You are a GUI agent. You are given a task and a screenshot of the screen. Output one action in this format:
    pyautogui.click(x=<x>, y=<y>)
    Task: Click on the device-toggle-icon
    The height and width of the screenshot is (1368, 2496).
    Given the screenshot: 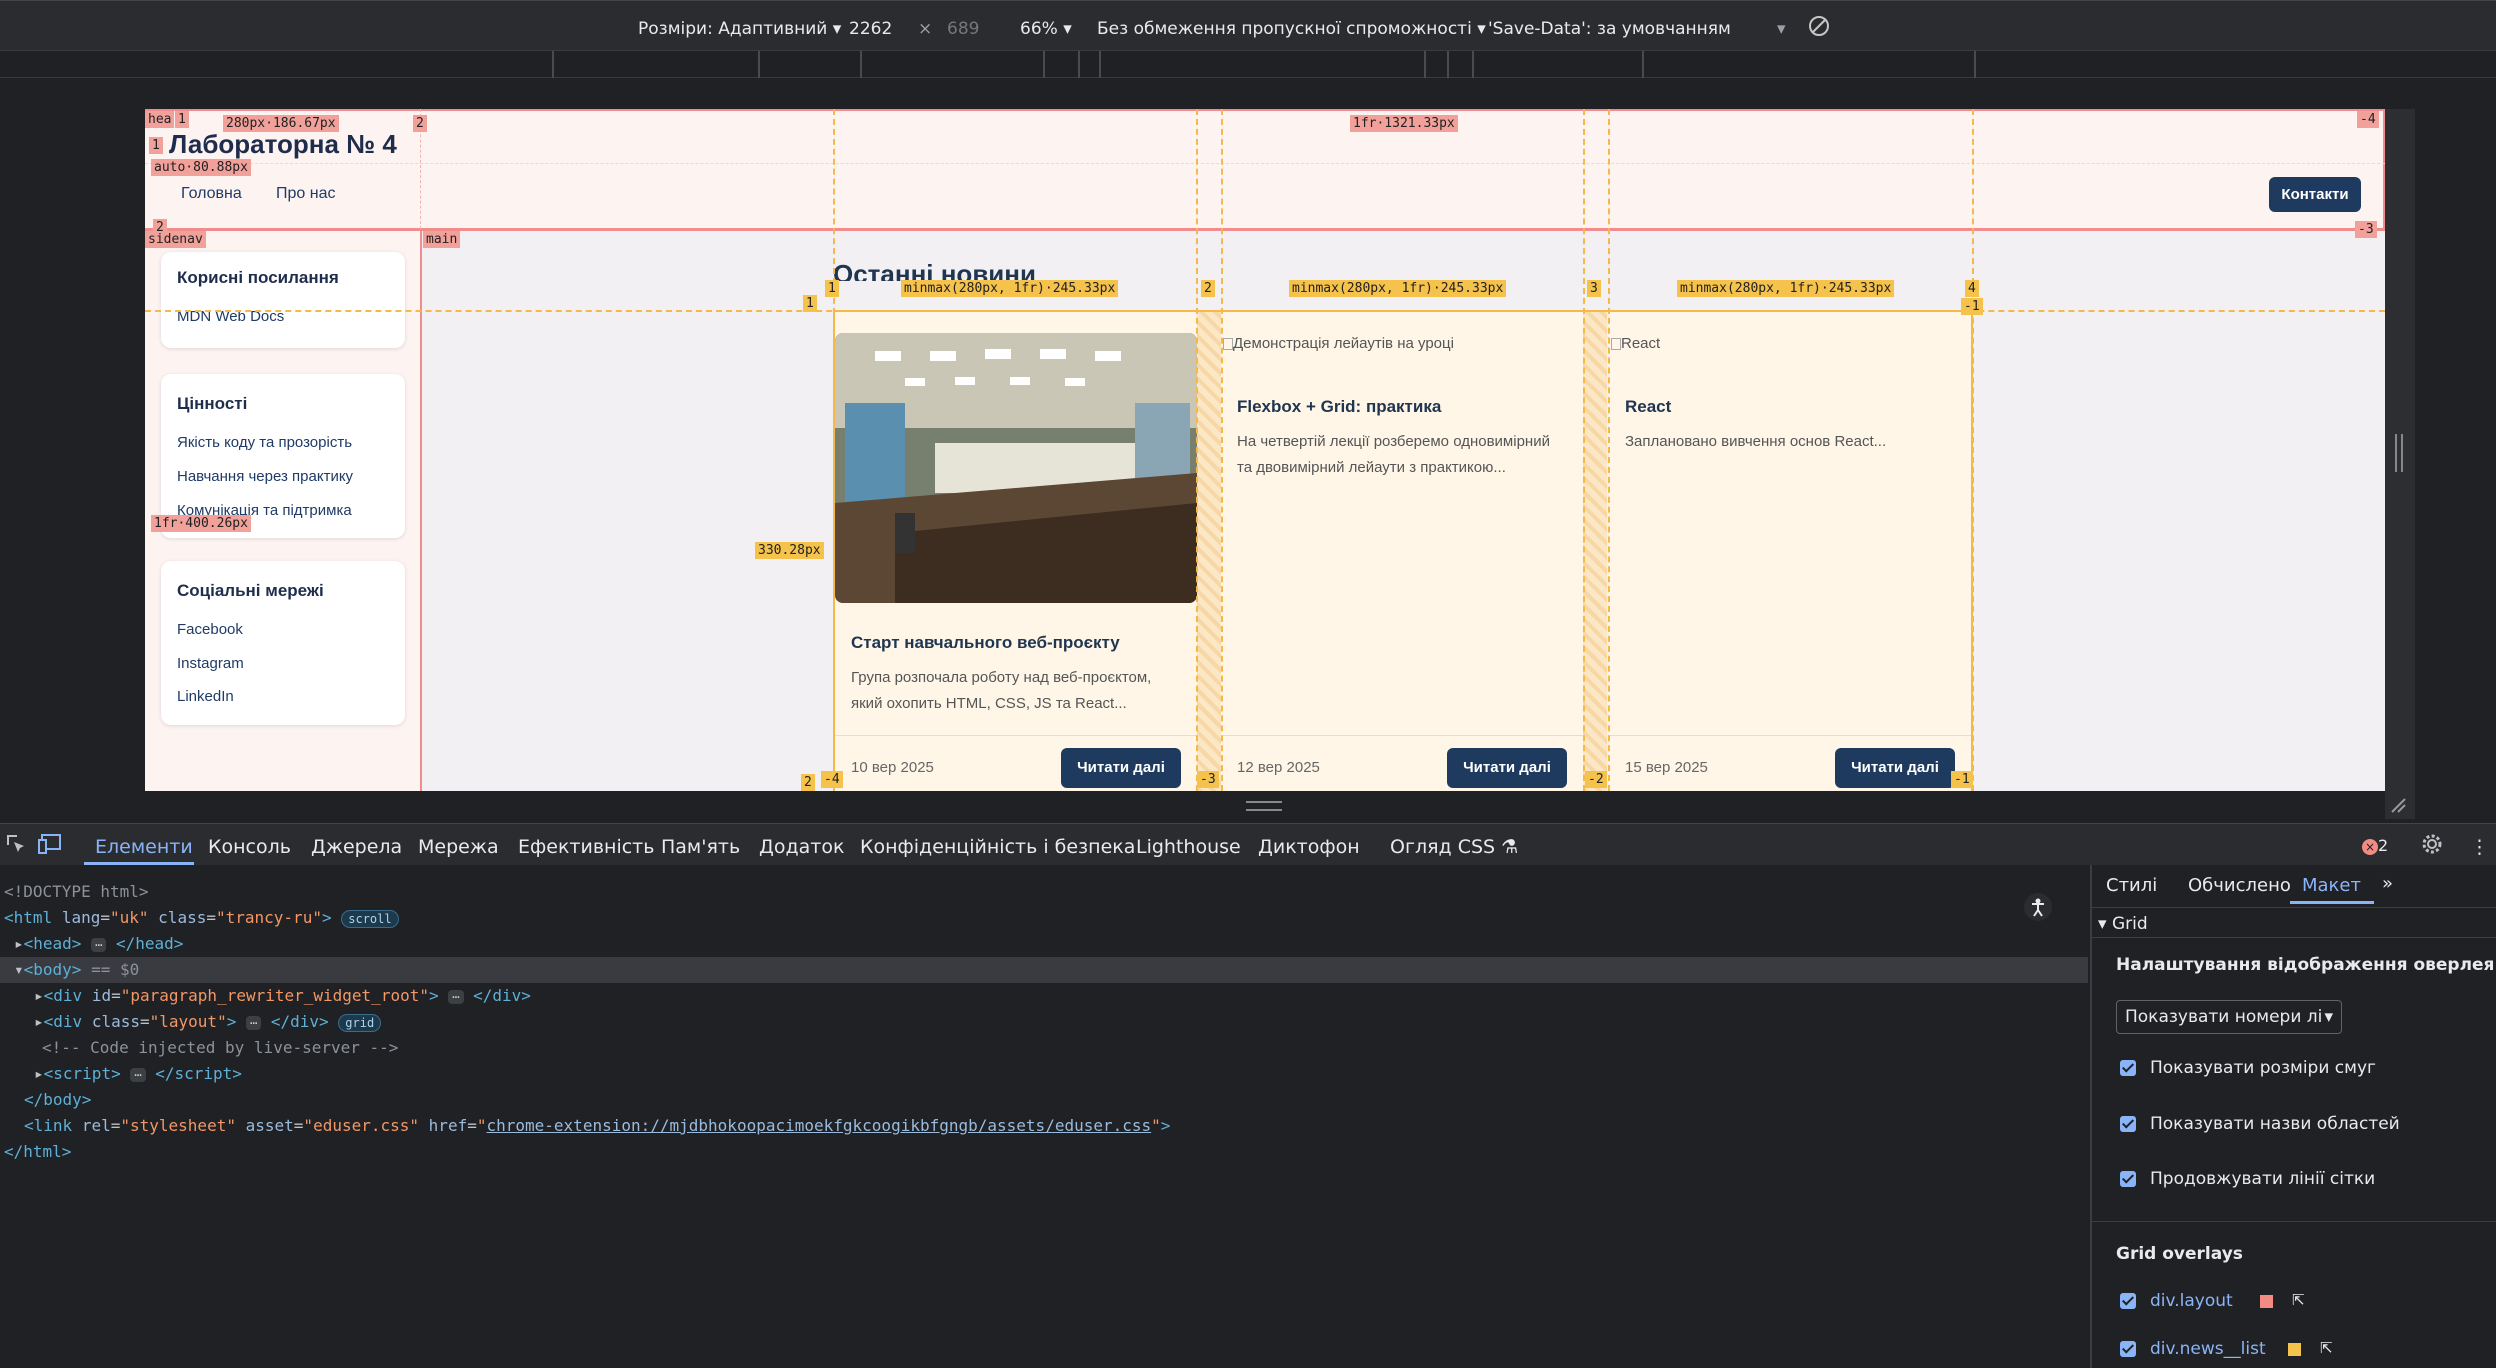 What is the action you would take?
    pyautogui.click(x=51, y=846)
    